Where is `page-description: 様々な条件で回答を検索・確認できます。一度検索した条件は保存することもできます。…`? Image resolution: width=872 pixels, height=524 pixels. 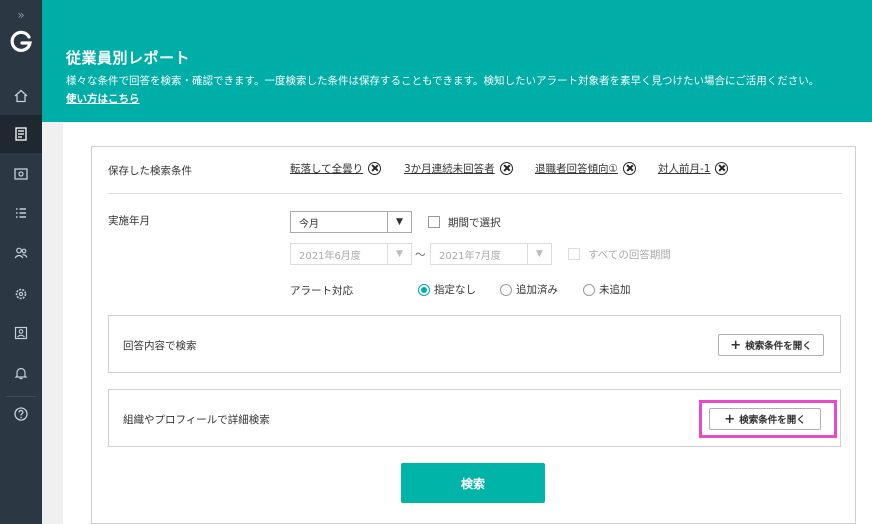
page-description: 様々な条件で回答を検索・確認できます。一度検索した条件は保存することもできます。… is located at coordinates (443, 81).